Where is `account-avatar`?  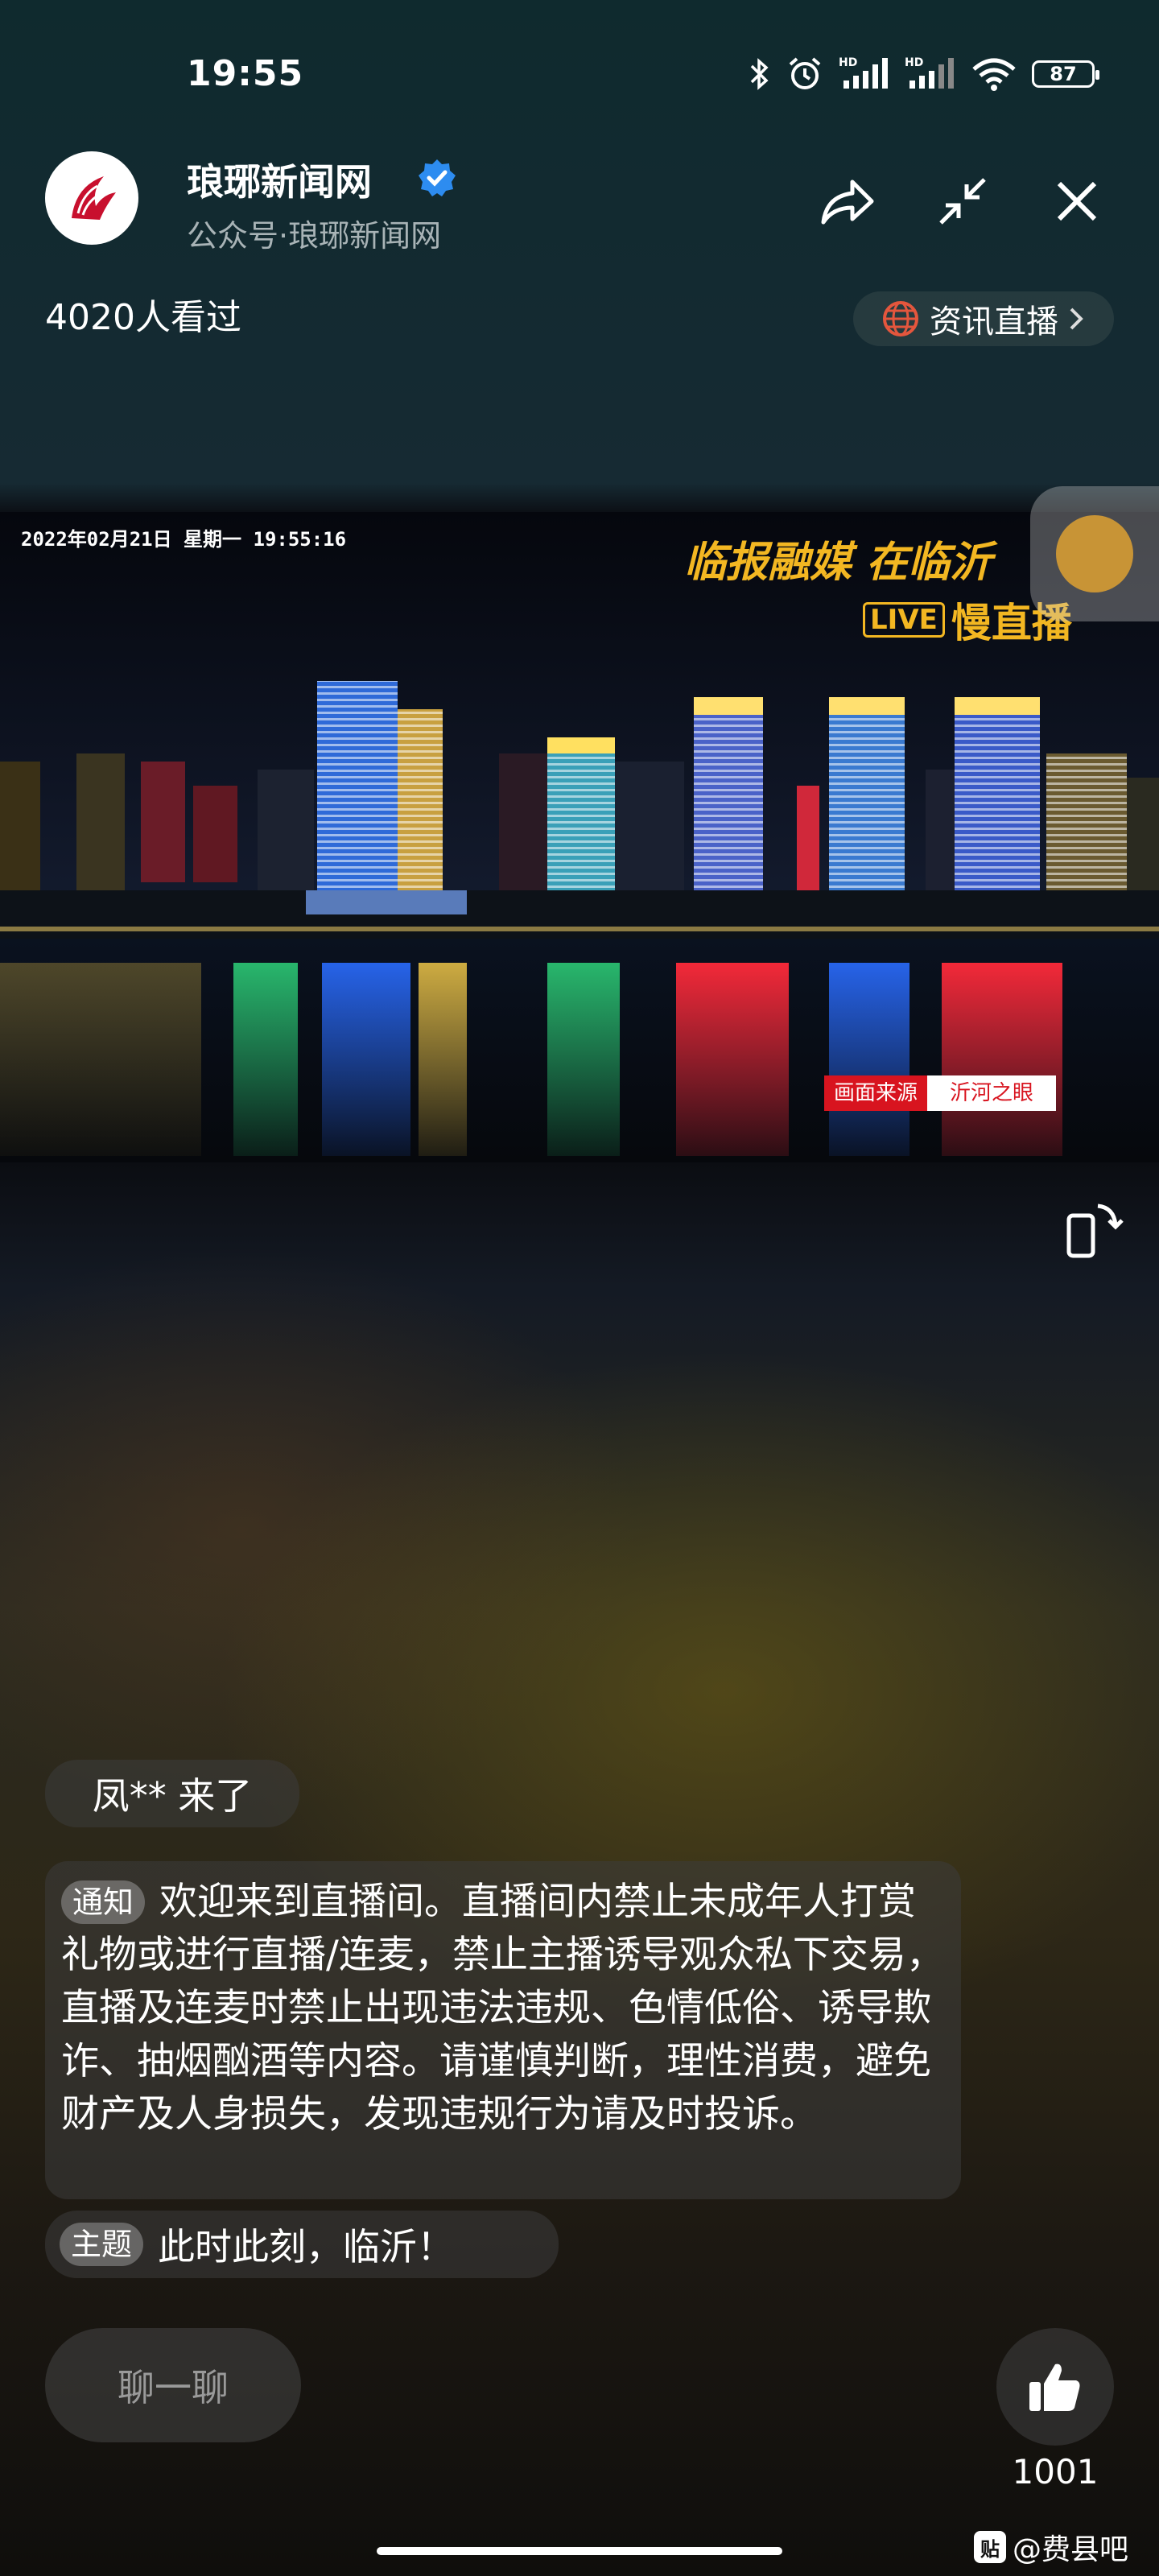
account-avatar is located at coordinates (91, 198).